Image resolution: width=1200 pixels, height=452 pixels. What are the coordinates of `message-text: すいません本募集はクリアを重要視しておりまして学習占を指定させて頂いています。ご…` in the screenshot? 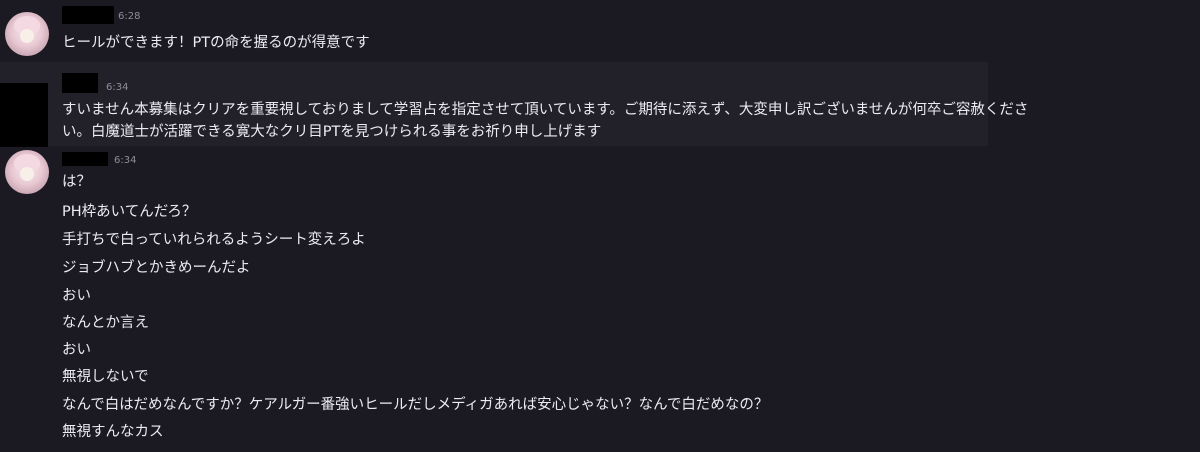 It's located at (545, 110).